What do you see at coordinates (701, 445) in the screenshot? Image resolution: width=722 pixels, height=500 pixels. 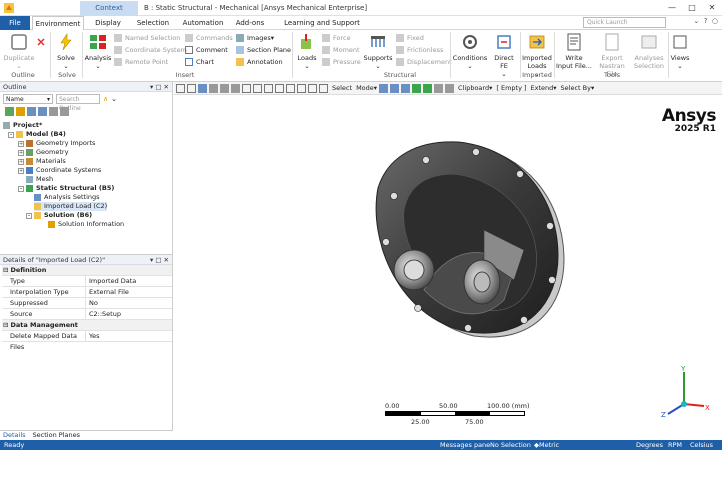 I see `temperature-units: Celsius` at bounding box center [701, 445].